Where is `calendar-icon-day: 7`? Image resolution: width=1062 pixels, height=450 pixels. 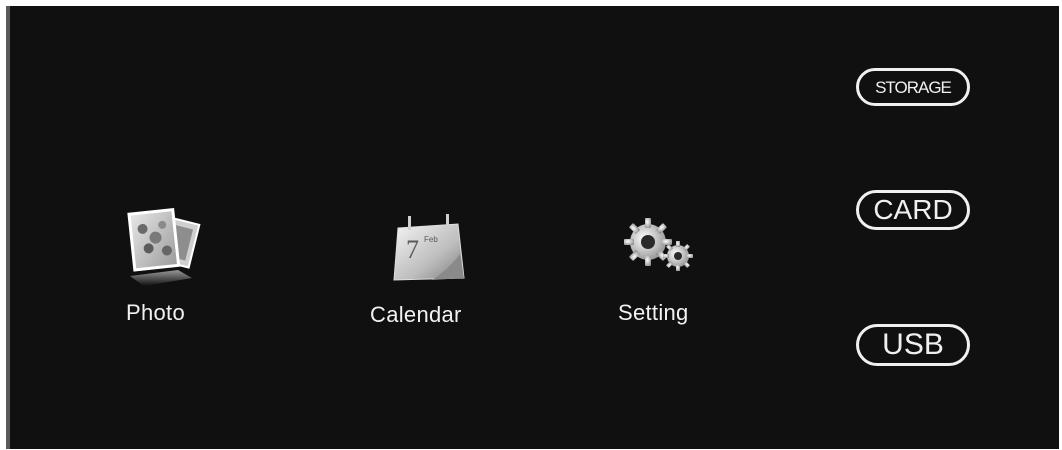 calendar-icon-day: 7 is located at coordinates (412, 249).